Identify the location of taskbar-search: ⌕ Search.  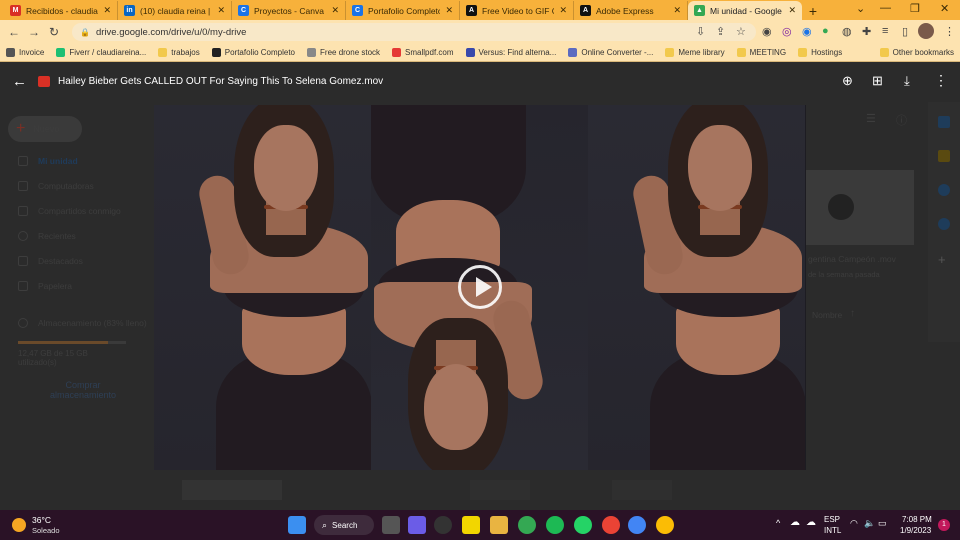
(344, 525).